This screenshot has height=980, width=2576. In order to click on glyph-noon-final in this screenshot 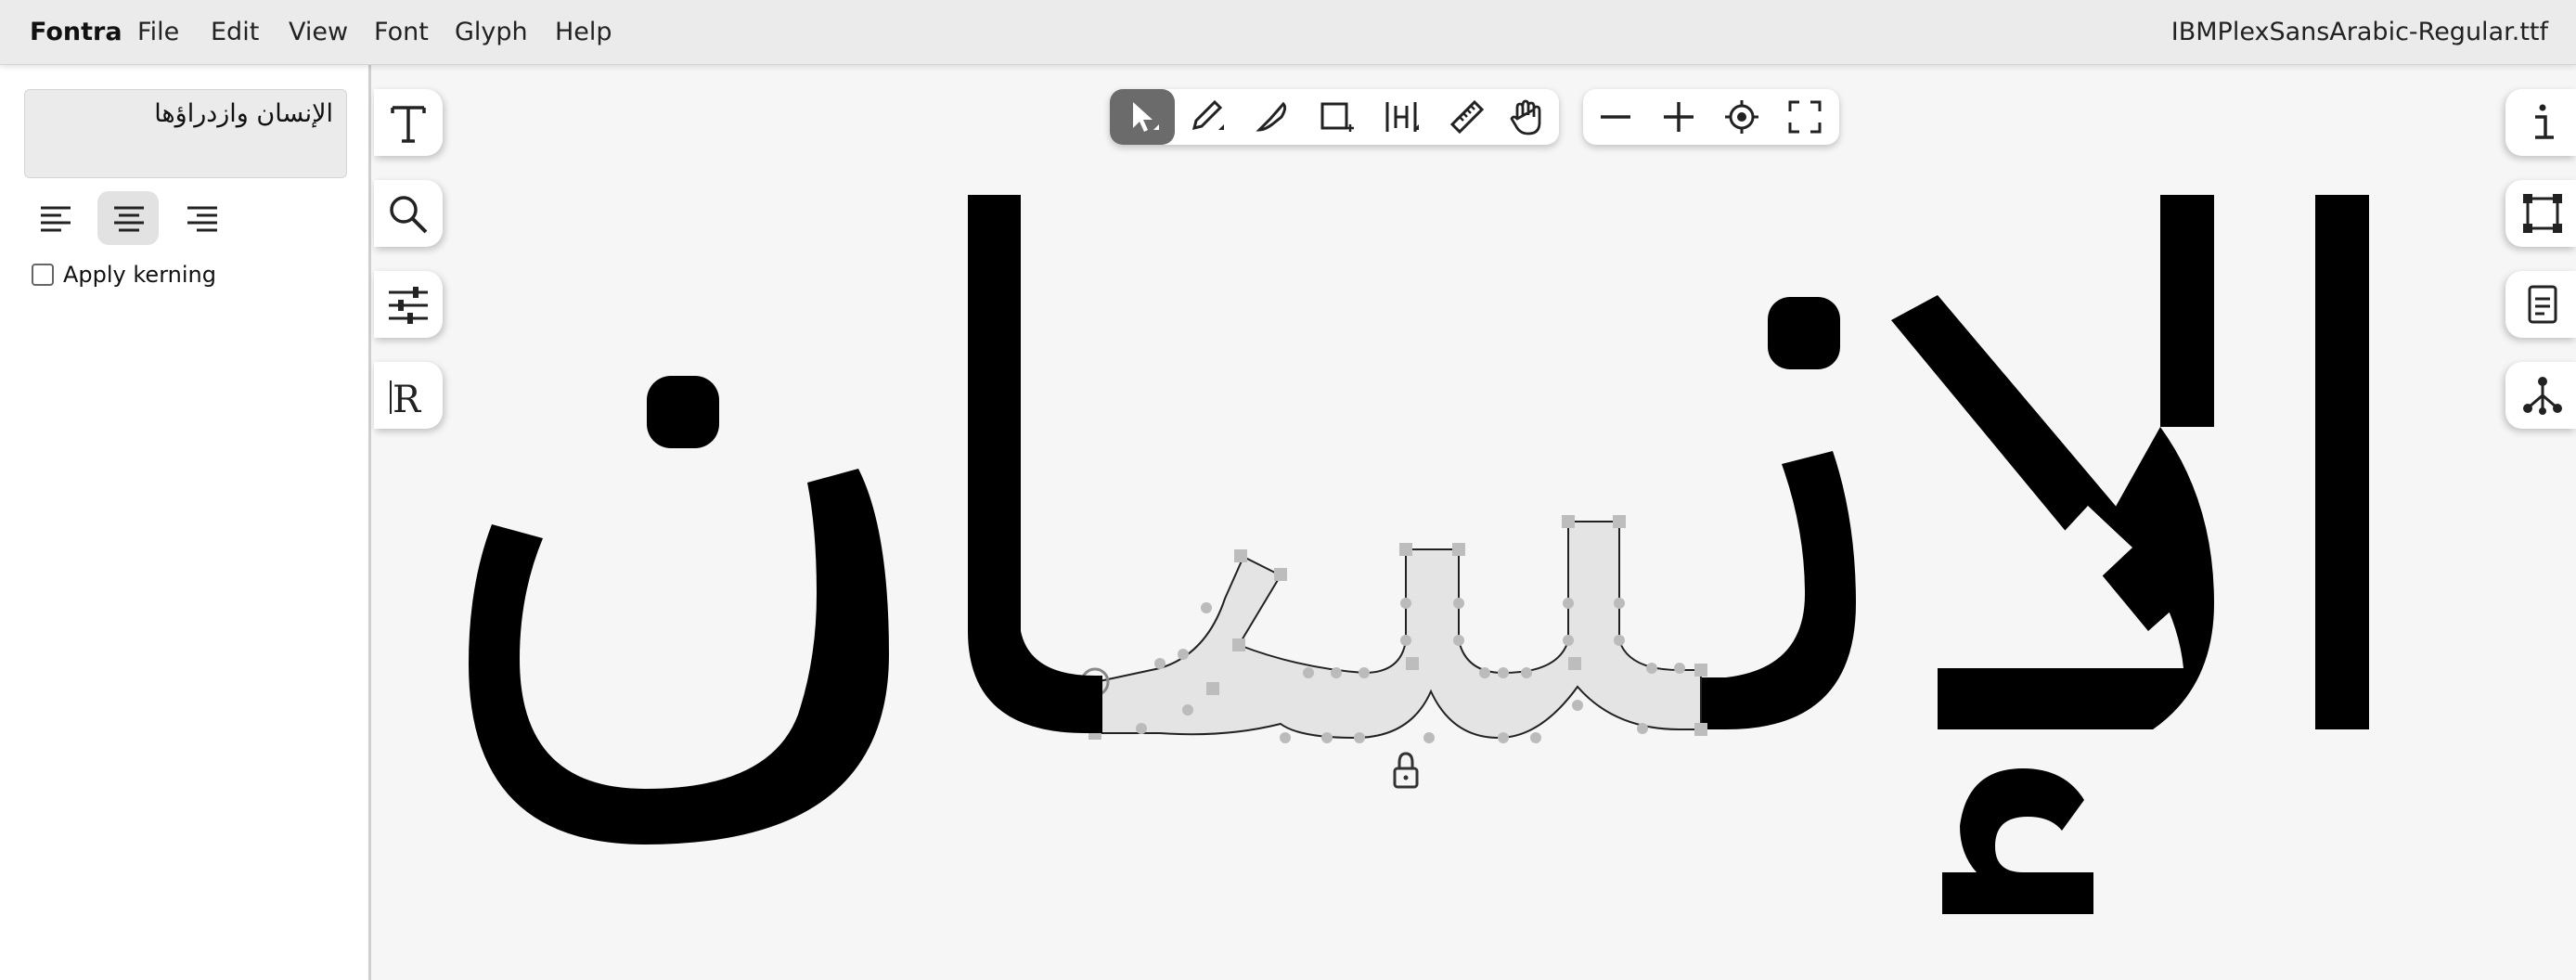, I will do `click(679, 610)`.